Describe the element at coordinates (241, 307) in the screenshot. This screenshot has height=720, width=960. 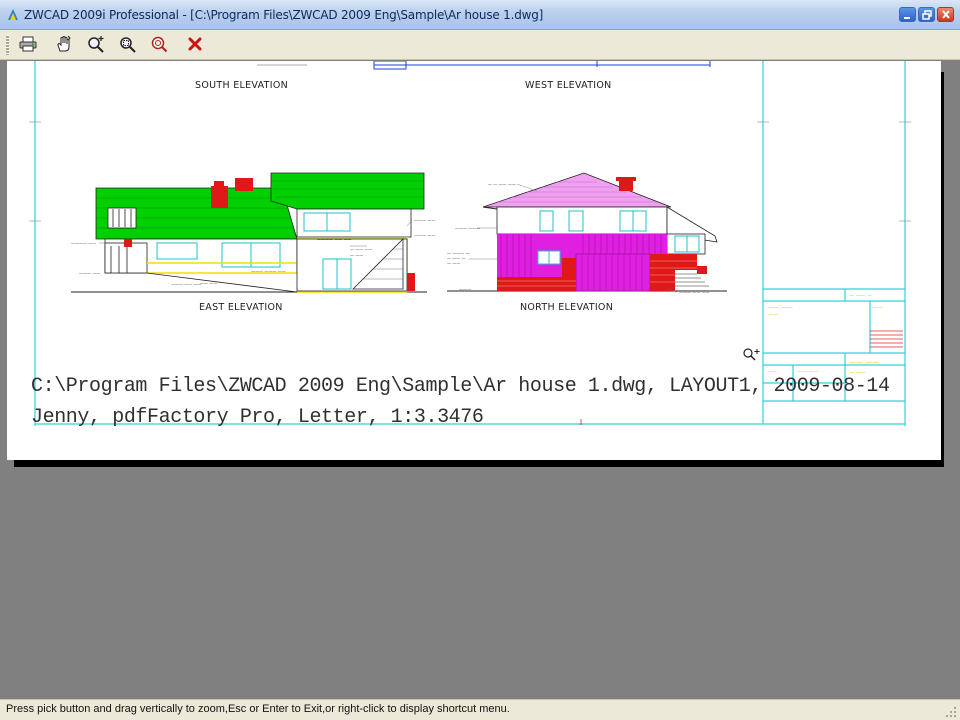
I see `east-elevation-label: EAST ELEVATION` at that location.